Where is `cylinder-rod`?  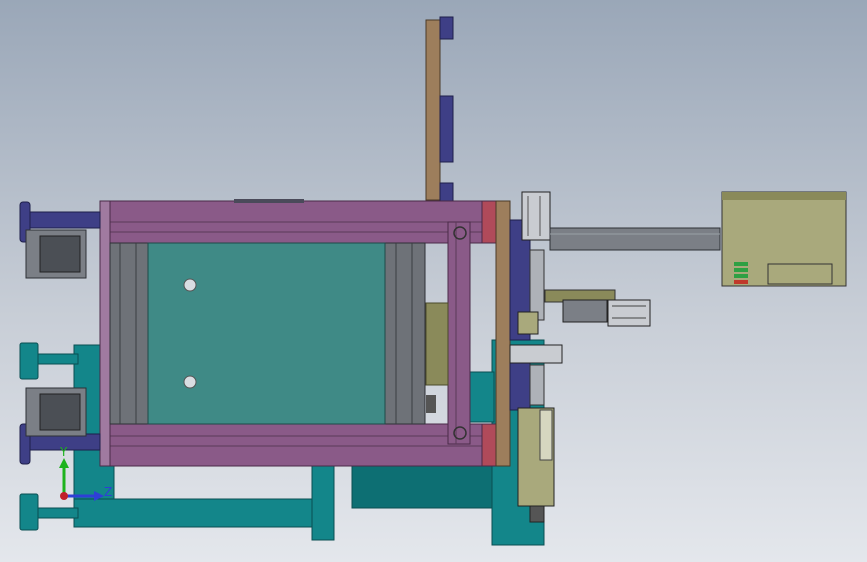
cylinder-rod is located at coordinates (635, 239).